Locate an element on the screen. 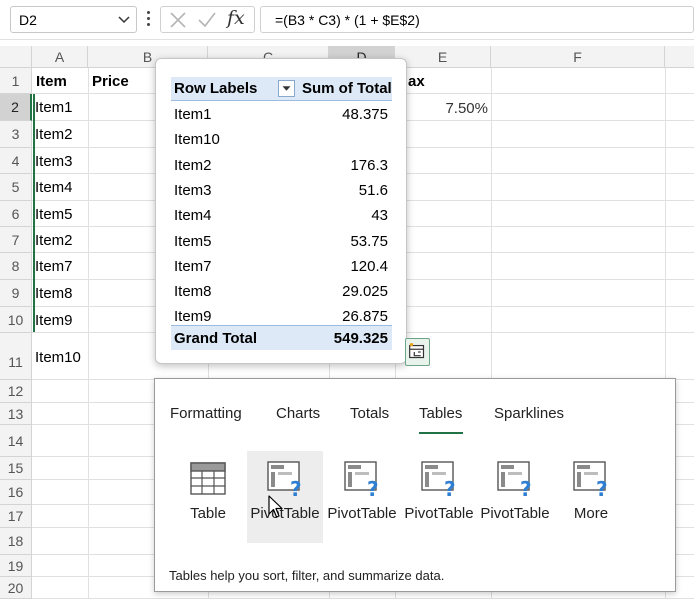 The width and height of the screenshot is (694, 599). pivot-grand-total-row: Grand Total 549.325 is located at coordinates (281, 337).